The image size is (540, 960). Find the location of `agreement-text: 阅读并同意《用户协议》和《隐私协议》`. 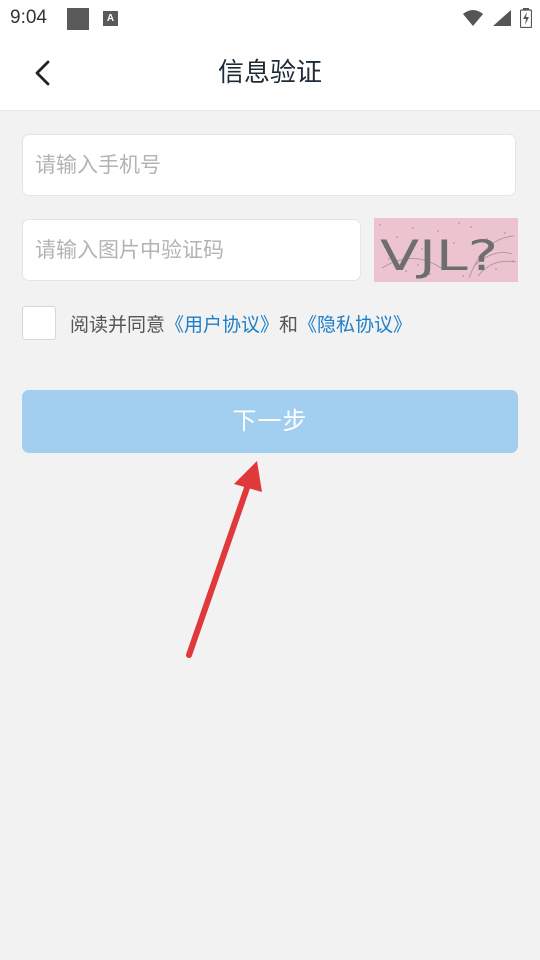

agreement-text: 阅读并同意《用户协议》和《隐私协议》 is located at coordinates (241, 323).